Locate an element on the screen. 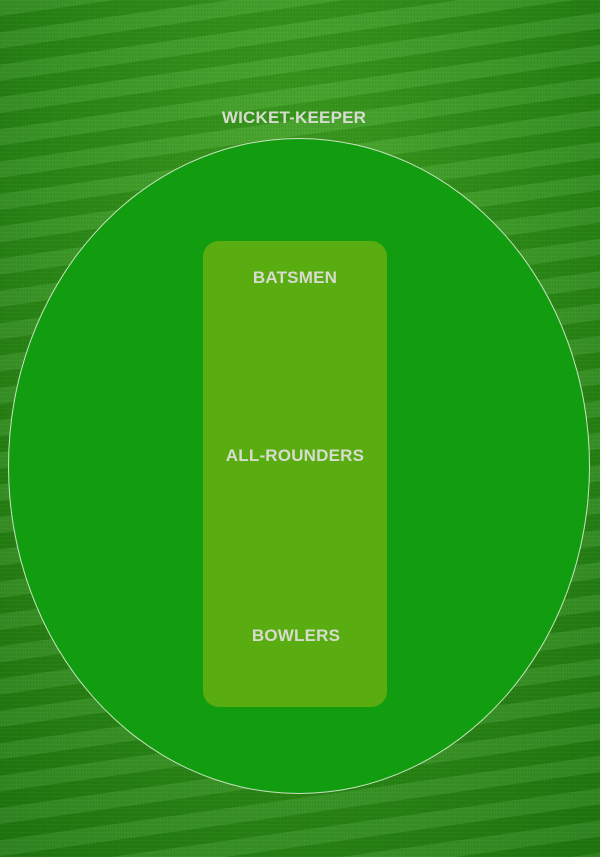 This screenshot has width=600, height=857. bowlers-label: BOWLERS is located at coordinates (296, 635).